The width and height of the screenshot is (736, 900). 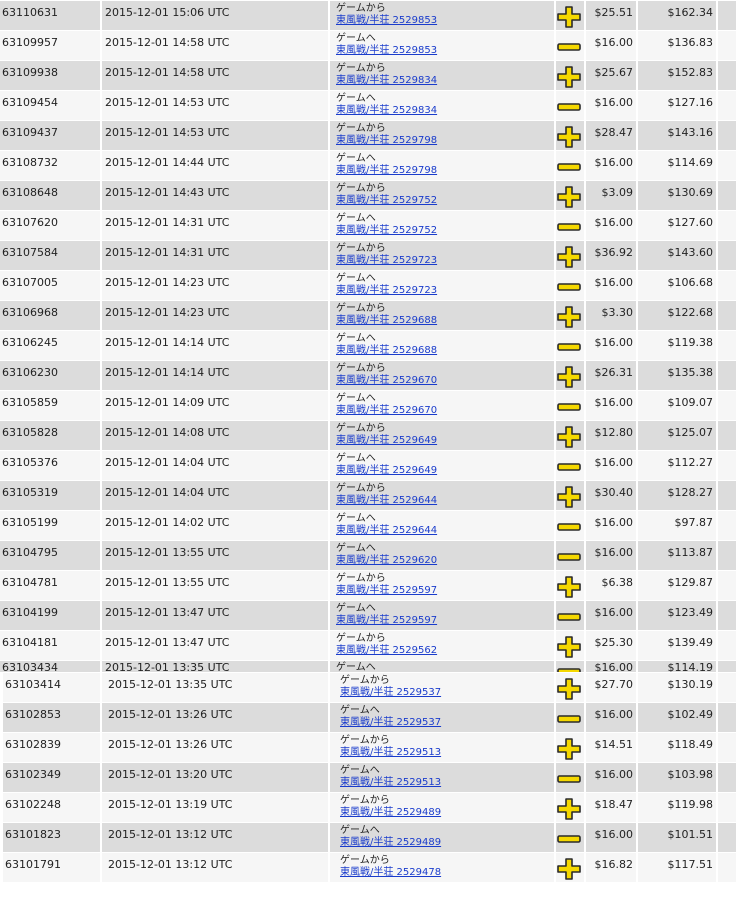 I want to click on description: ゲームへ 東風戦/半荘 2529834, so click(x=386, y=105).